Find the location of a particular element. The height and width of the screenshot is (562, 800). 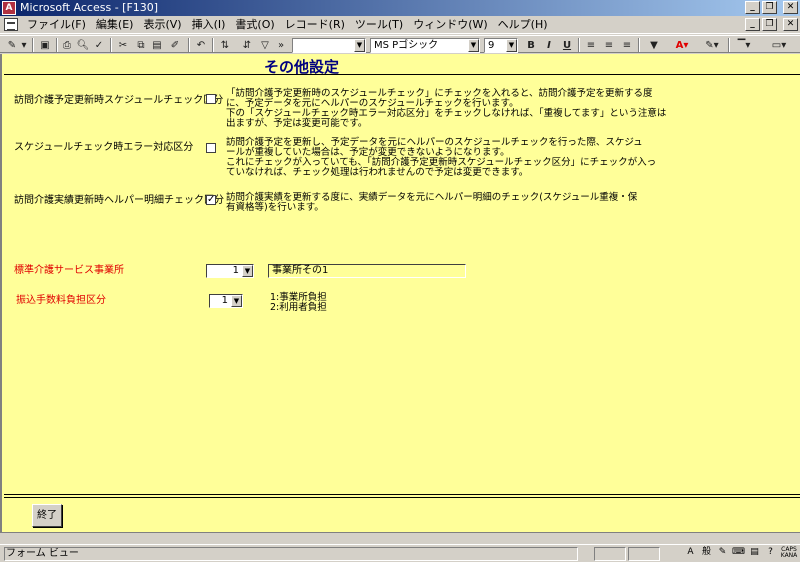

standard-office-label: 標準介護サービス事業所 is located at coordinates (69, 270).